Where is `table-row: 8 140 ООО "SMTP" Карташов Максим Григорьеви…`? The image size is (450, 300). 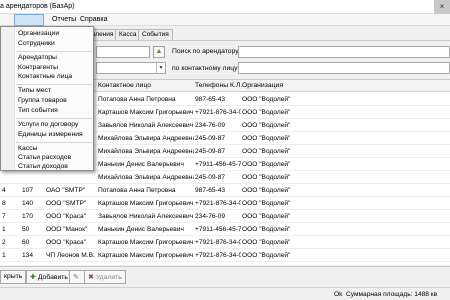 table-row: 8 140 ООО "SMTP" Карташов Максим Григорьеви… is located at coordinates (225, 203).